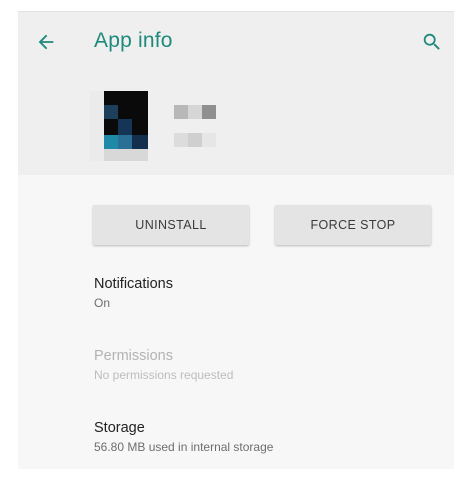 The height and width of the screenshot is (483, 474). Describe the element at coordinates (133, 293) in the screenshot. I see `notifications-setting: Notifications On` at that location.